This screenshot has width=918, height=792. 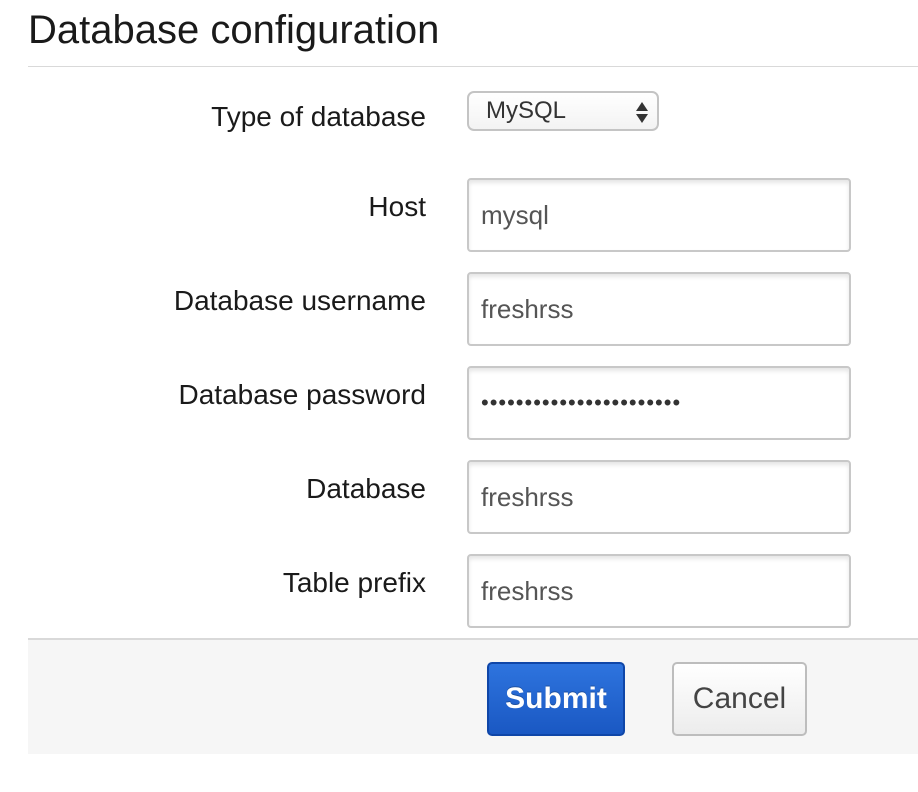 I want to click on username-input: freshrss, so click(x=659, y=309).